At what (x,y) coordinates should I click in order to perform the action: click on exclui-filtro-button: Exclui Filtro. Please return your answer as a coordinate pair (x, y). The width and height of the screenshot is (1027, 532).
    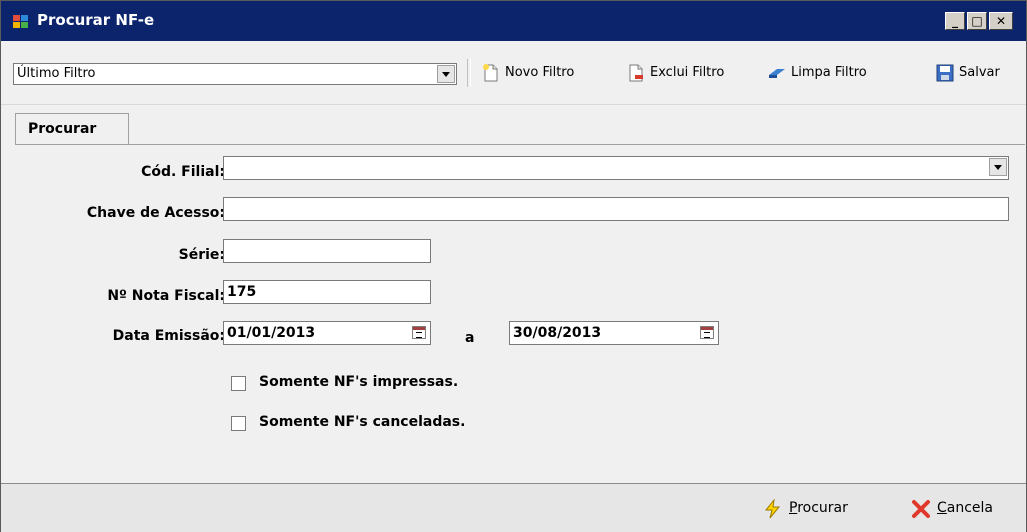
    Looking at the image, I should click on (691, 73).